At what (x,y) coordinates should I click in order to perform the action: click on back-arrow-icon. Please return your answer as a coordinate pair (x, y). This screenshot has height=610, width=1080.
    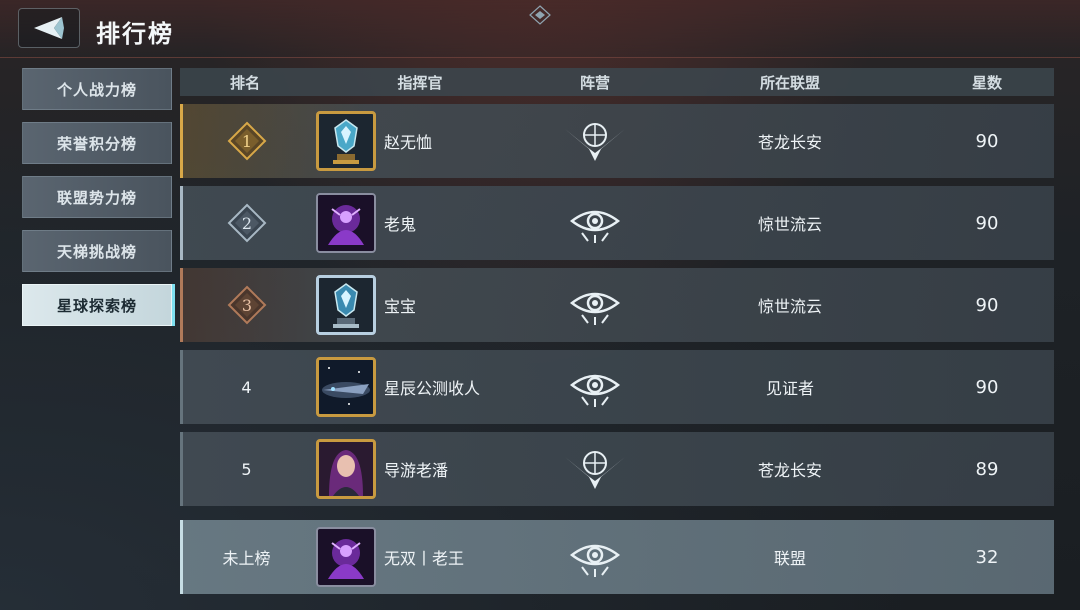
    Looking at the image, I should click on (49, 28).